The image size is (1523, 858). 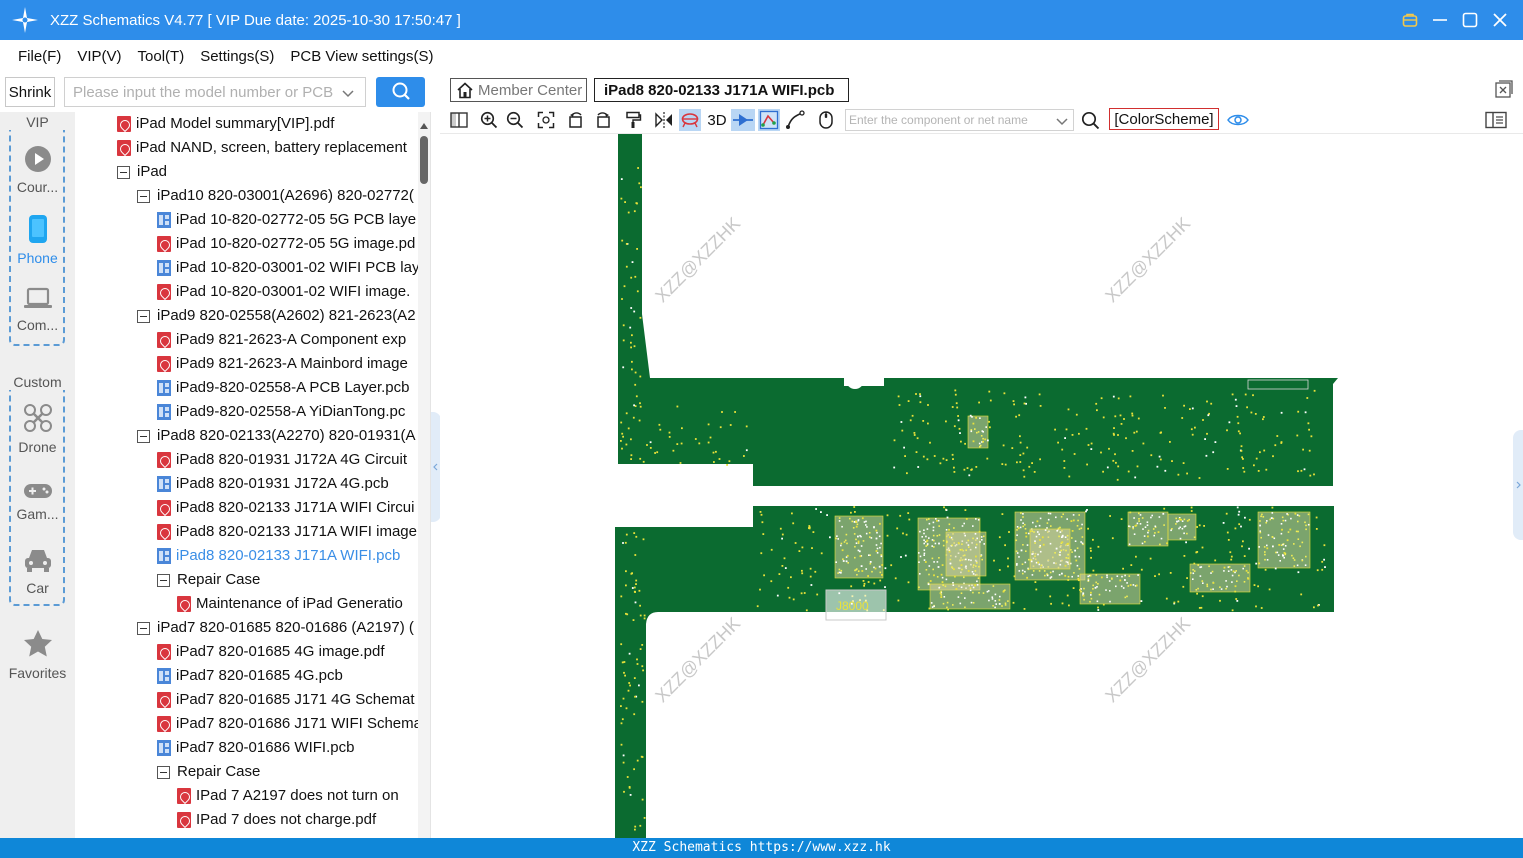 I want to click on tree-file: iPad 10-820-03001-02 WIFI PCB lay, so click(x=287, y=268).